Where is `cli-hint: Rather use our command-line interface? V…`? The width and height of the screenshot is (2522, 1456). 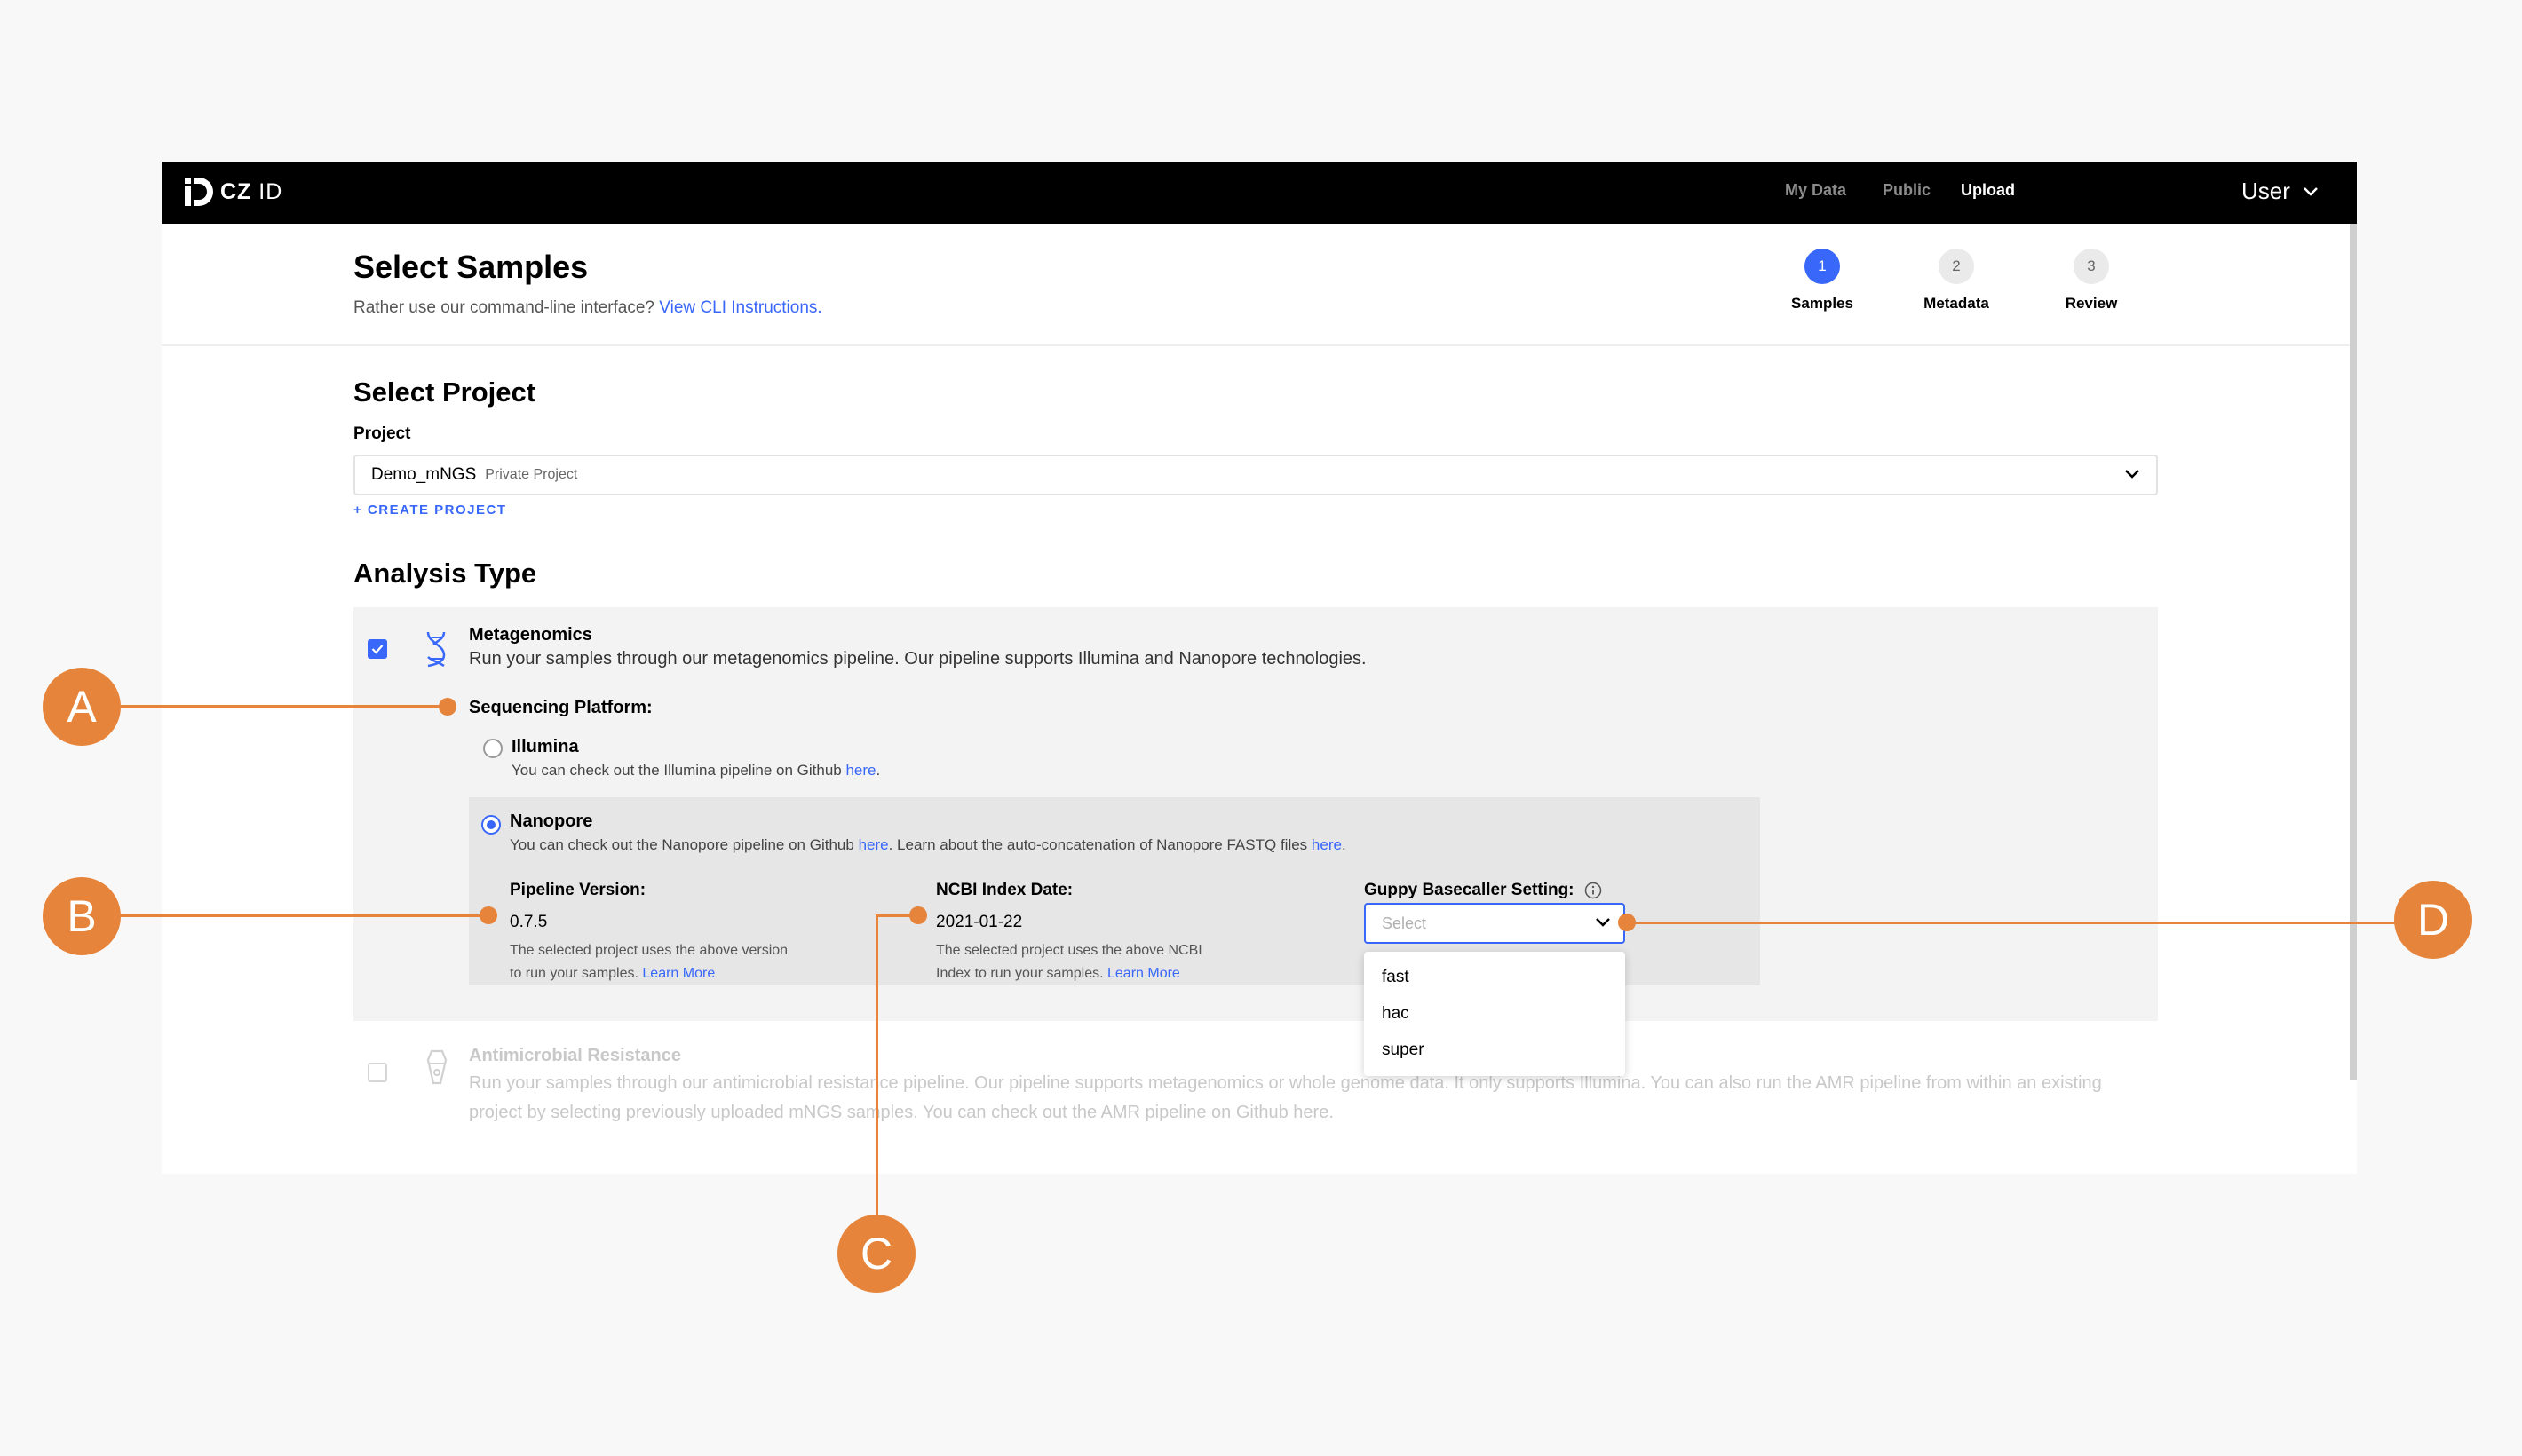
cli-hint: Rather use our command-line interface? V… is located at coordinates (587, 308).